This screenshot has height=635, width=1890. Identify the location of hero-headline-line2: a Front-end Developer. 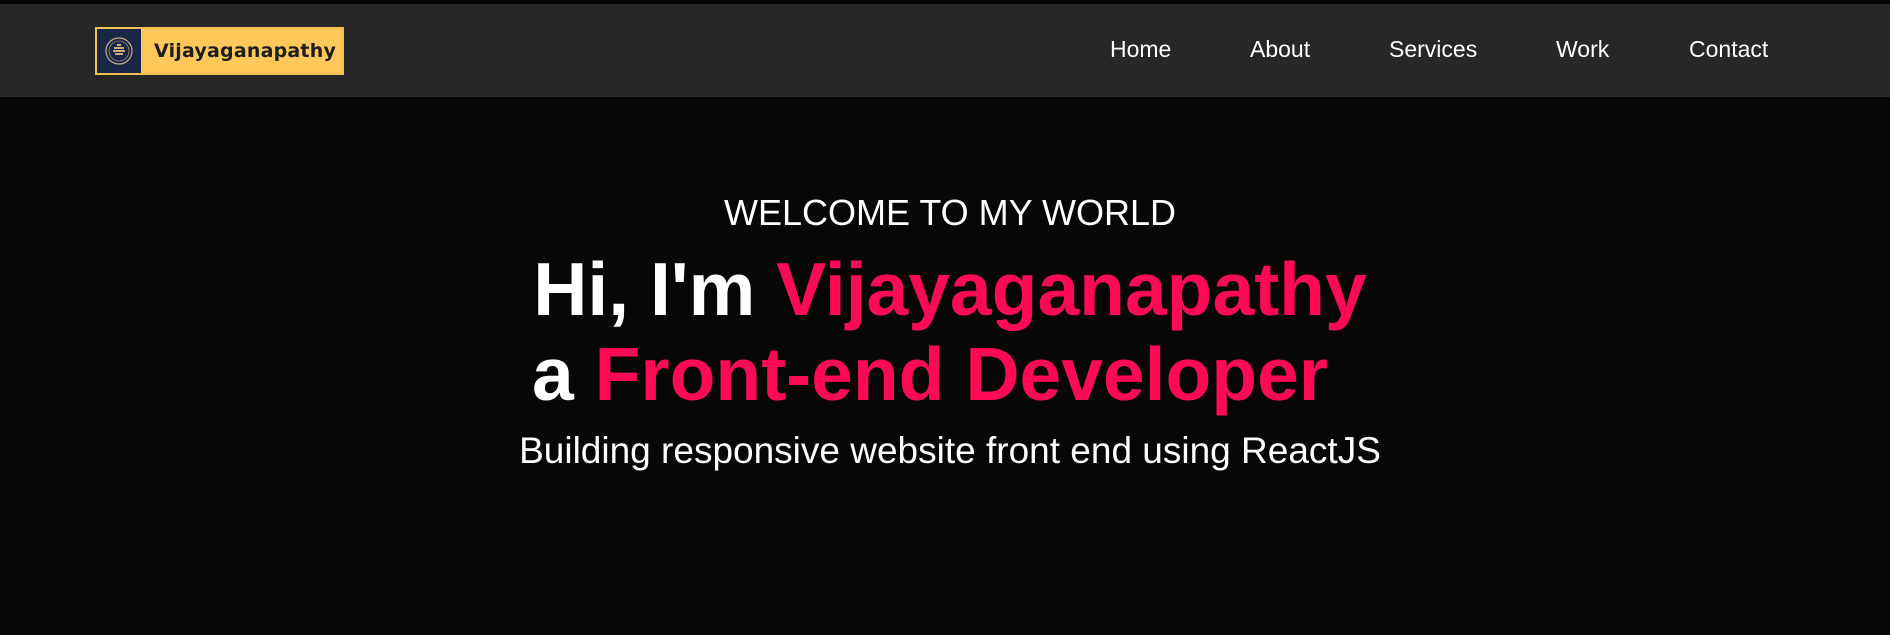
(940, 374).